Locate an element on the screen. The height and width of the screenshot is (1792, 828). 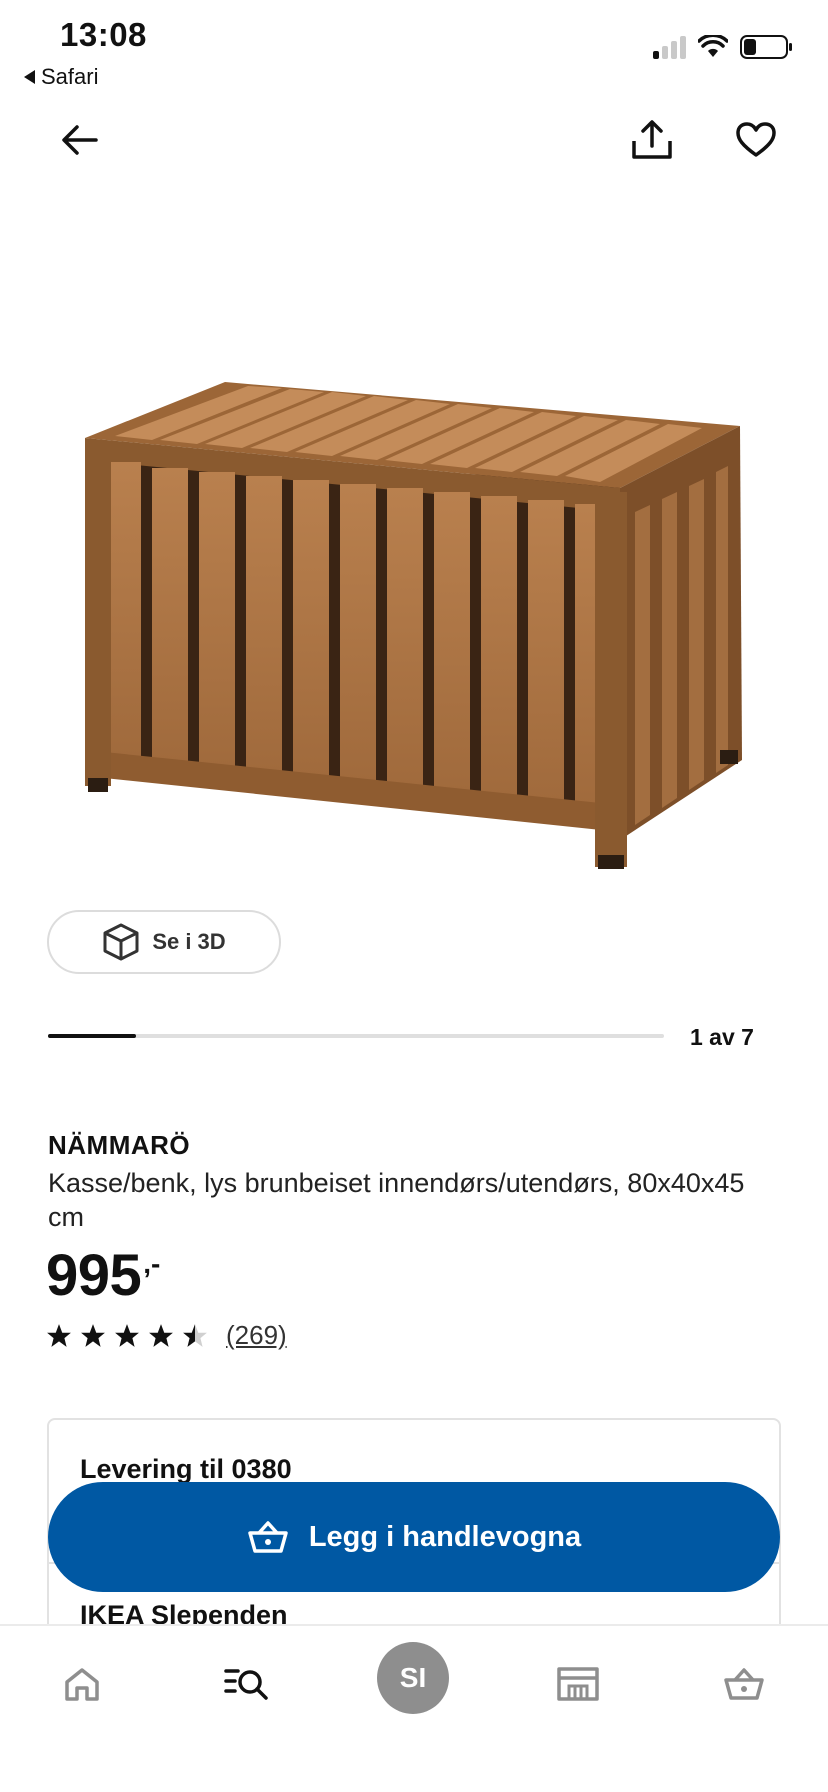
delivery-option: Levering til 0380 is located at coordinates (186, 1469).